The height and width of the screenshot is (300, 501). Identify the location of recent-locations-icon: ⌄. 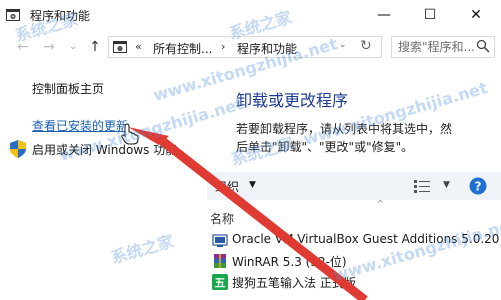
(73, 47).